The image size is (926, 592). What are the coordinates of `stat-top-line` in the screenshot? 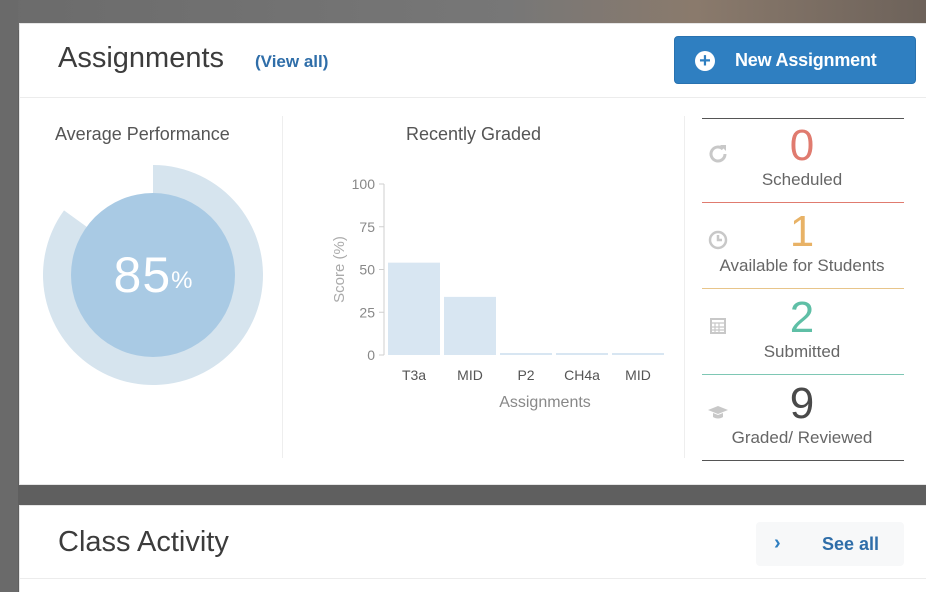 It's located at (803, 118).